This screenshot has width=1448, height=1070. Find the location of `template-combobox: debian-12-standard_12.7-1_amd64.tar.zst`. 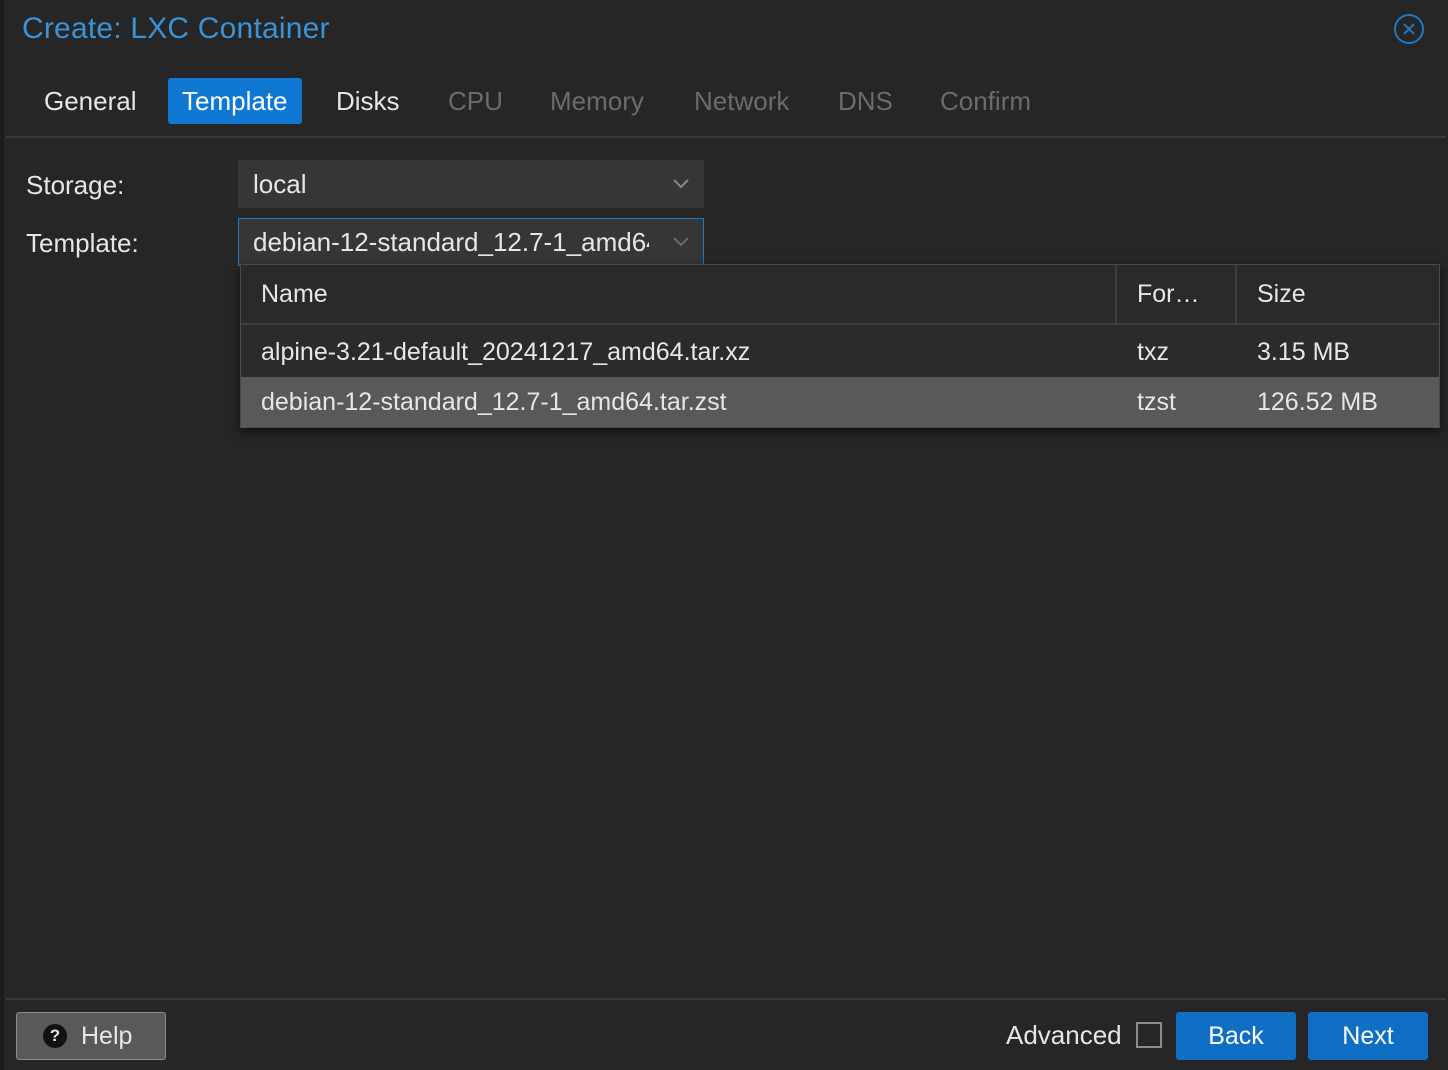

template-combobox: debian-12-standard_12.7-1_amd64.tar.zst is located at coordinates (471, 242).